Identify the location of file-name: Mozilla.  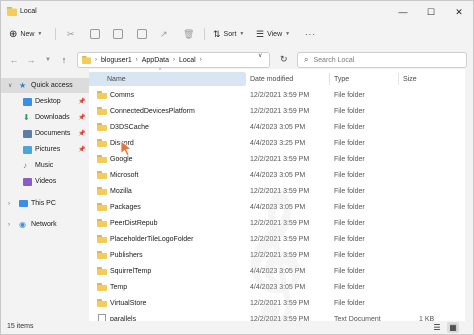
(121, 191).